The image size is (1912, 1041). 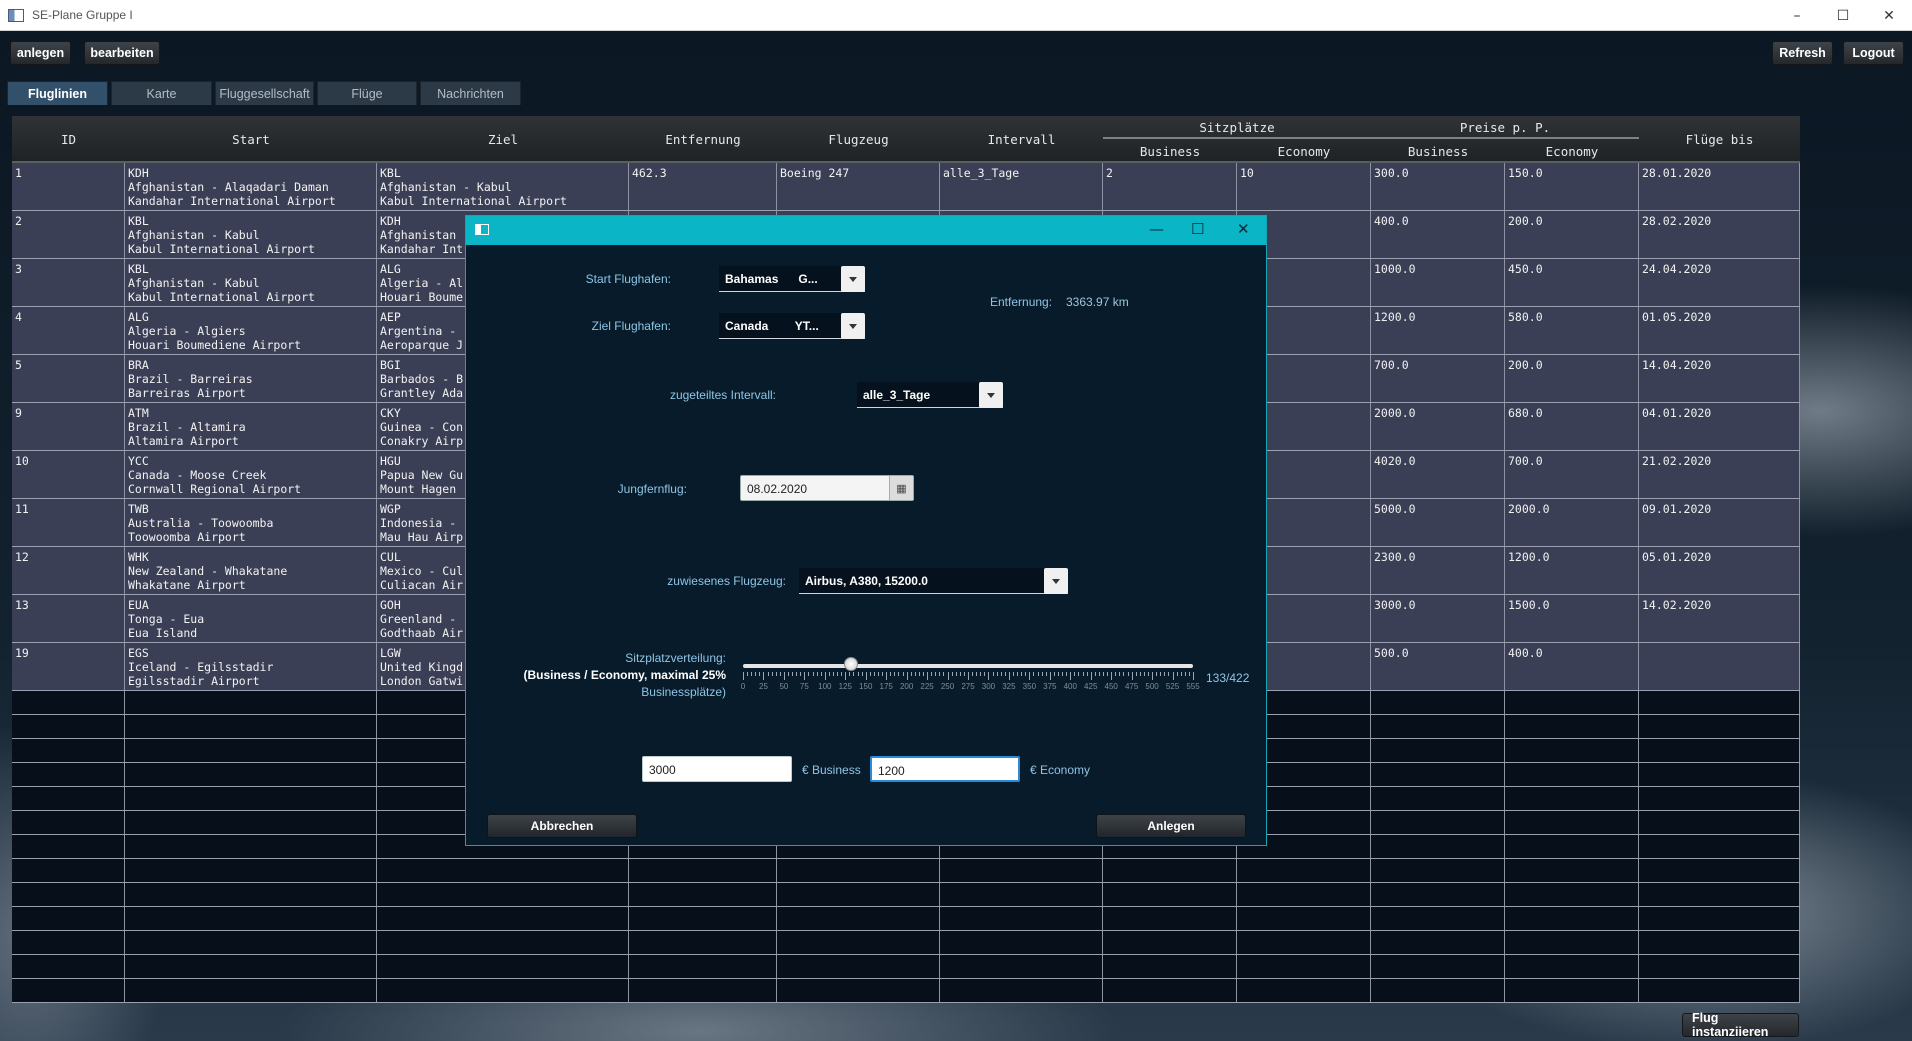 What do you see at coordinates (68, 139) in the screenshot?
I see `col-id: ID` at bounding box center [68, 139].